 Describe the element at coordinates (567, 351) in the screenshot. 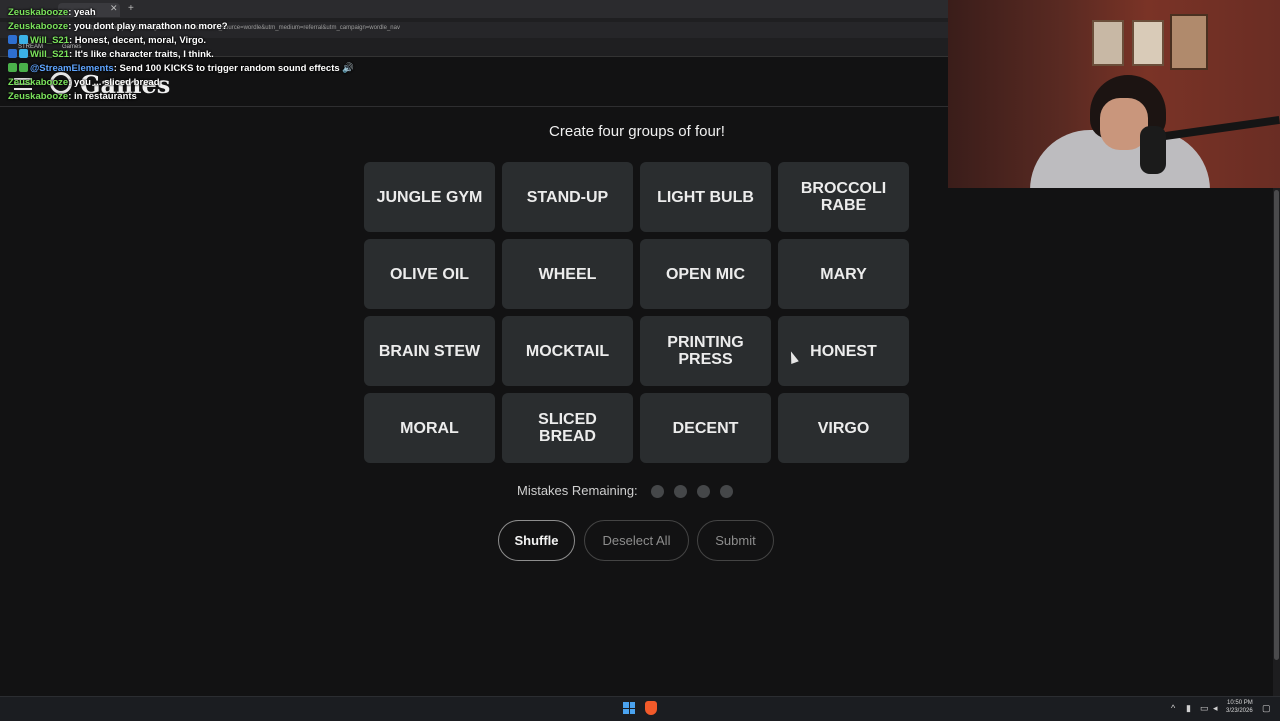

I see `word-tile: MOCKTAIL` at that location.